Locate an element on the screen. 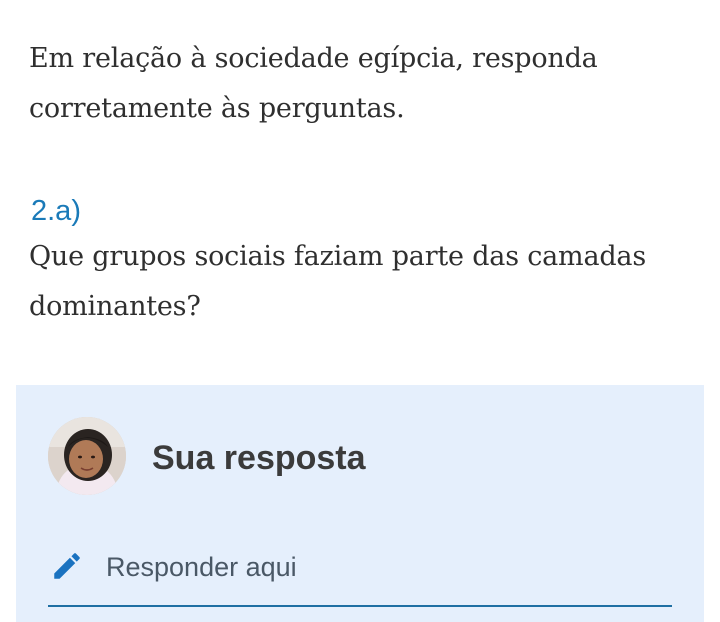 The image size is (720, 622). pencil-icon is located at coordinates (67, 566).